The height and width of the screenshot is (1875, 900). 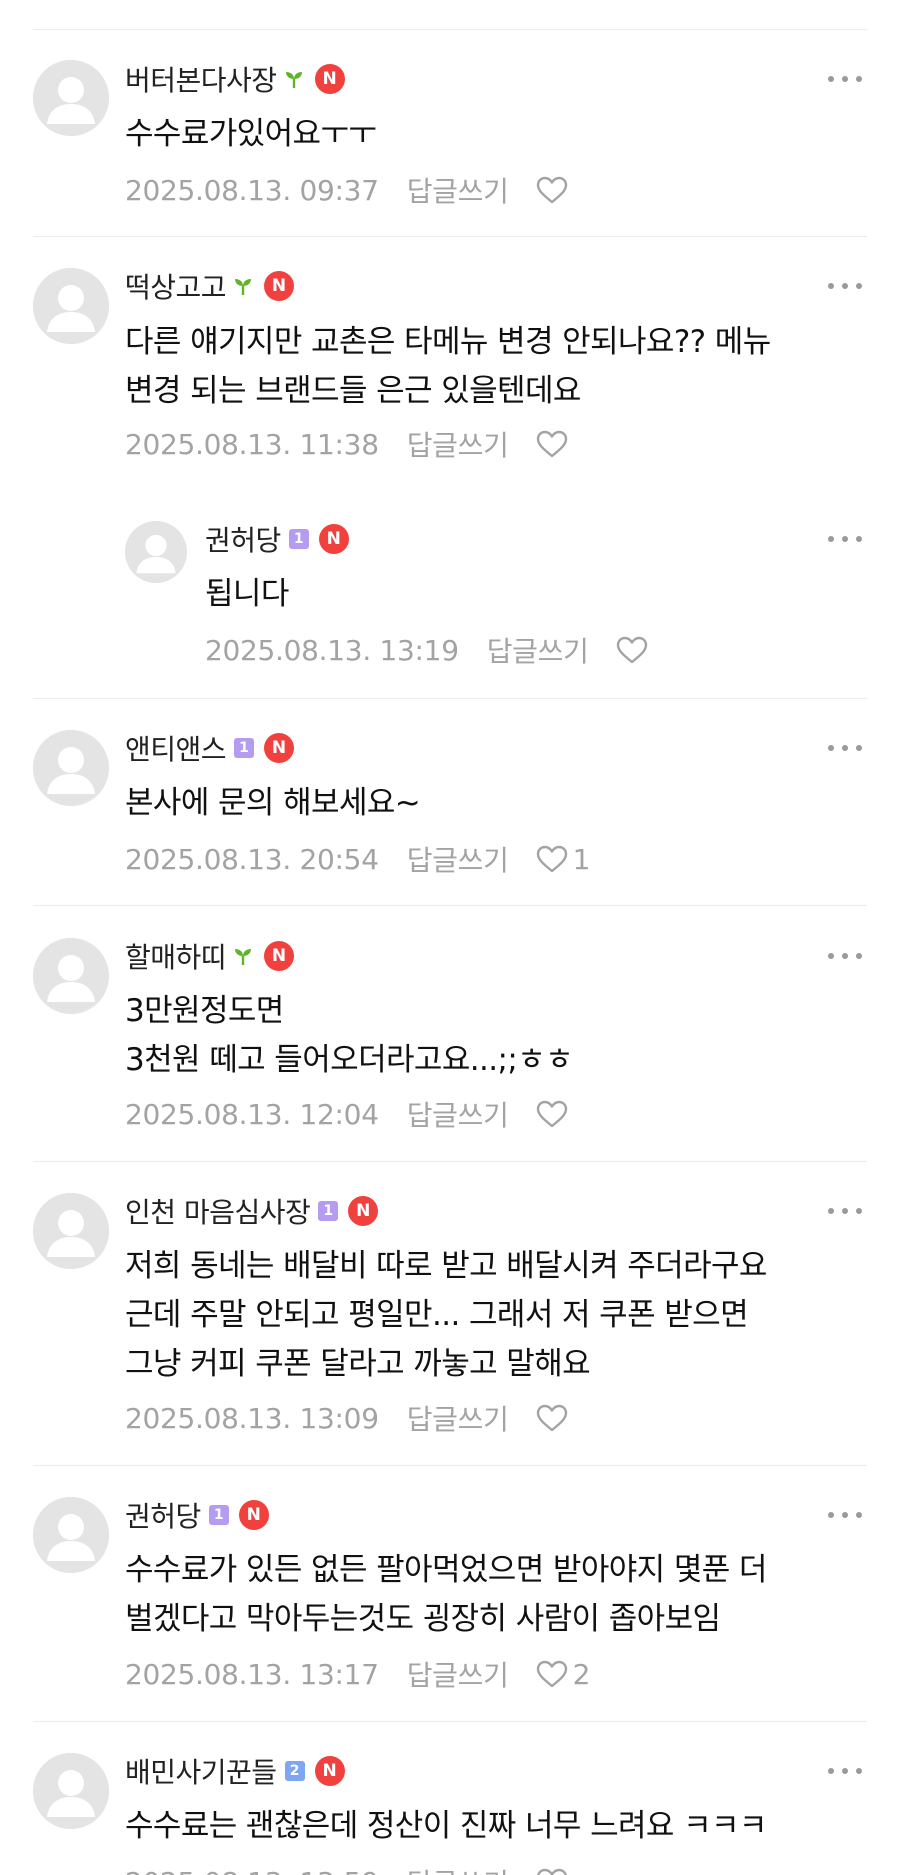 What do you see at coordinates (176, 286) in the screenshot?
I see `author-nickname: 떡상고고` at bounding box center [176, 286].